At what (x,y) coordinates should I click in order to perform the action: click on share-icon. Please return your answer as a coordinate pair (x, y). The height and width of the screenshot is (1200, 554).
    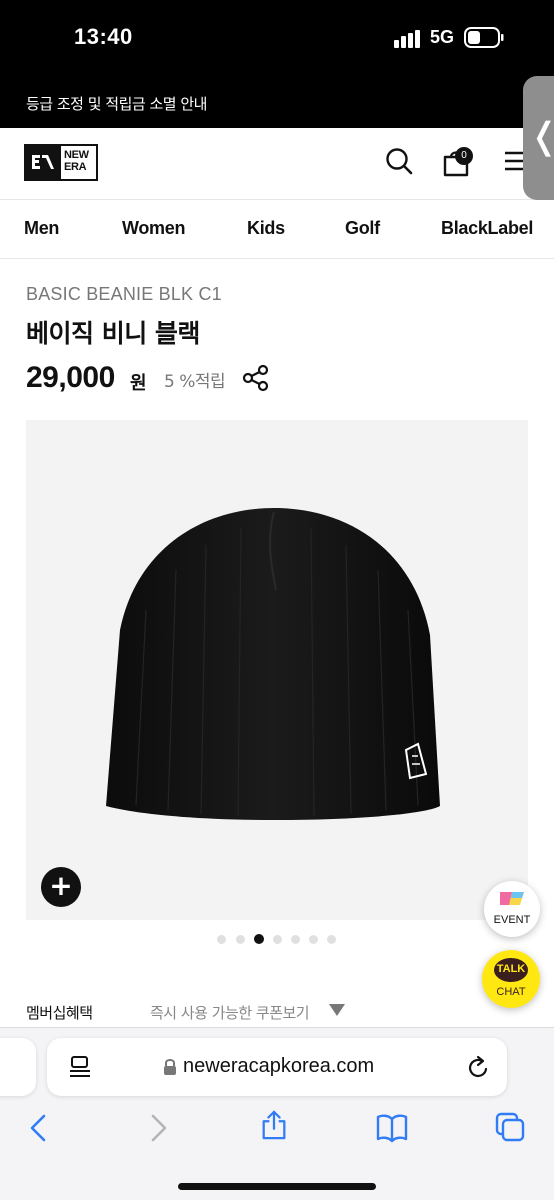
    Looking at the image, I should click on (256, 378).